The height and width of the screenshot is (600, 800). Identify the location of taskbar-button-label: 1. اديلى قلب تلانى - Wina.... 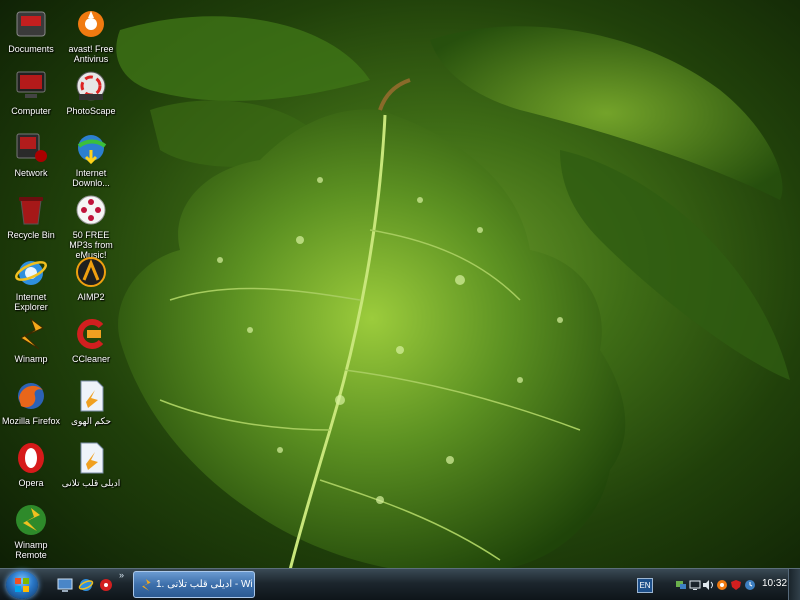
(204, 584).